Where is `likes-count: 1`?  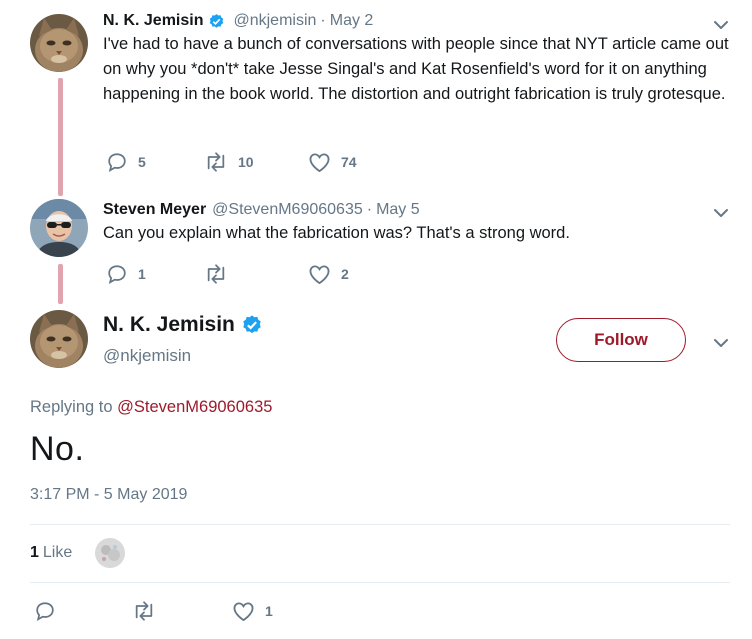 likes-count: 1 is located at coordinates (34, 552).